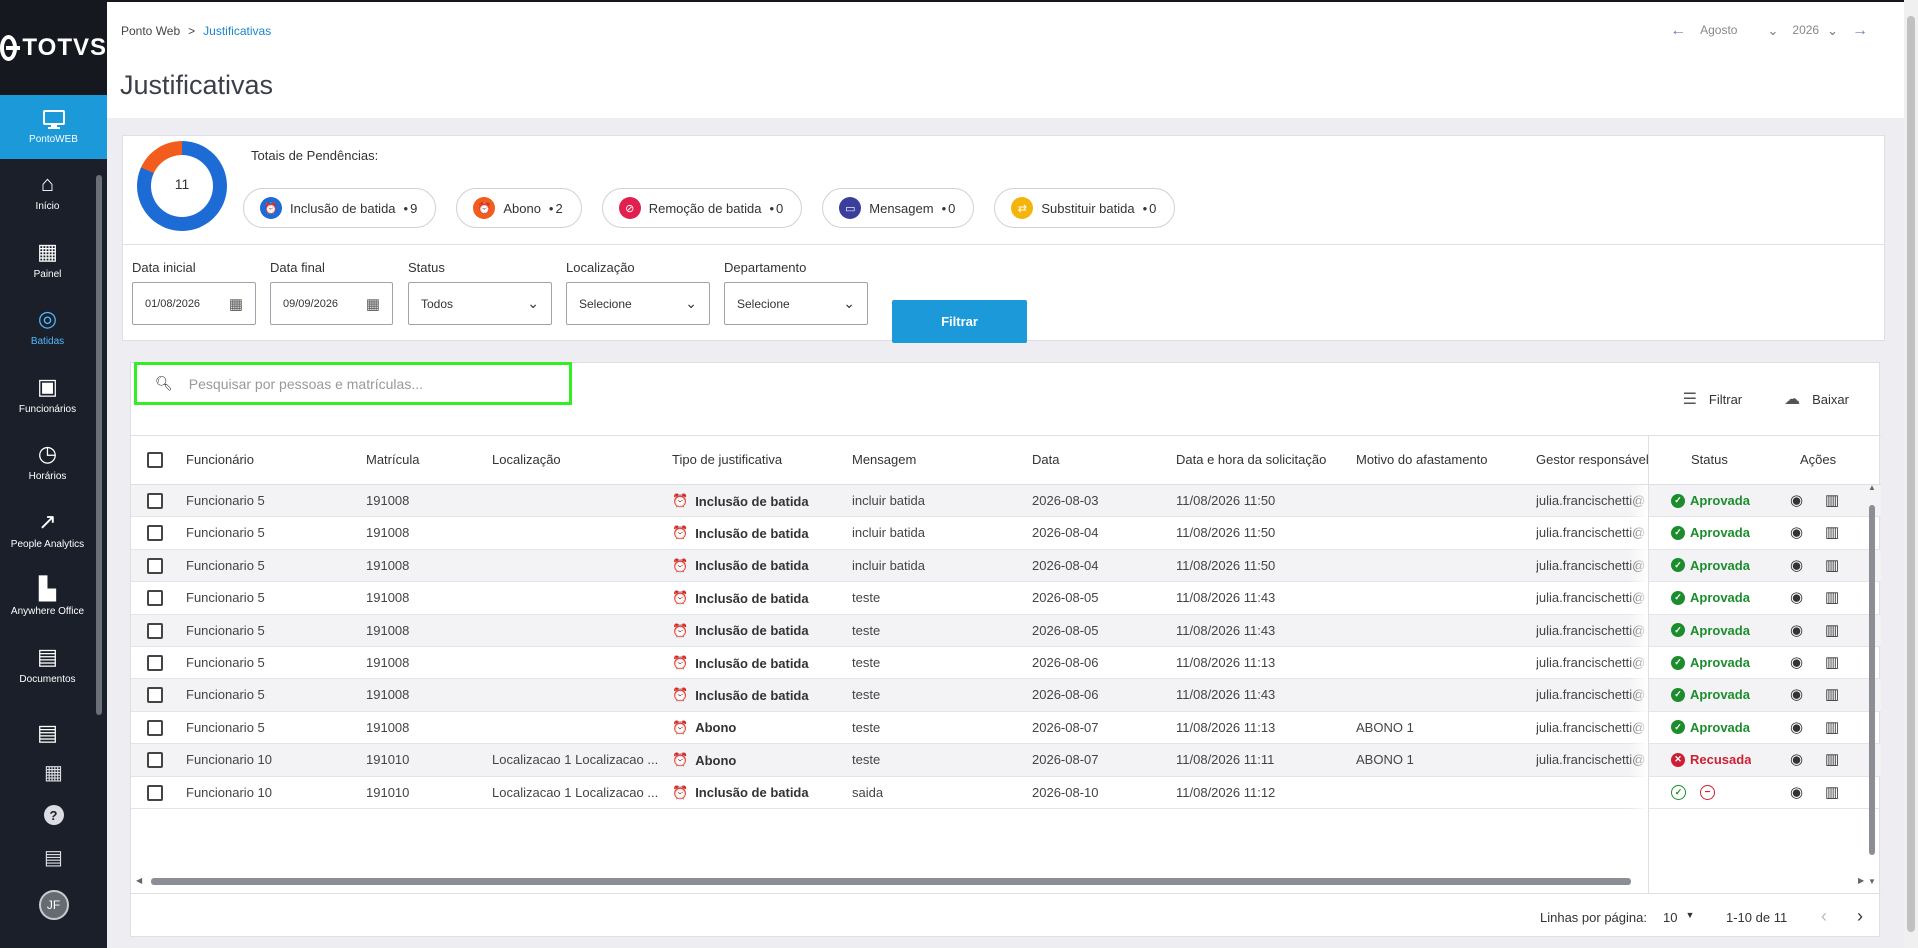  What do you see at coordinates (392, 459) in the screenshot?
I see `column-matricula: Matrícula` at bounding box center [392, 459].